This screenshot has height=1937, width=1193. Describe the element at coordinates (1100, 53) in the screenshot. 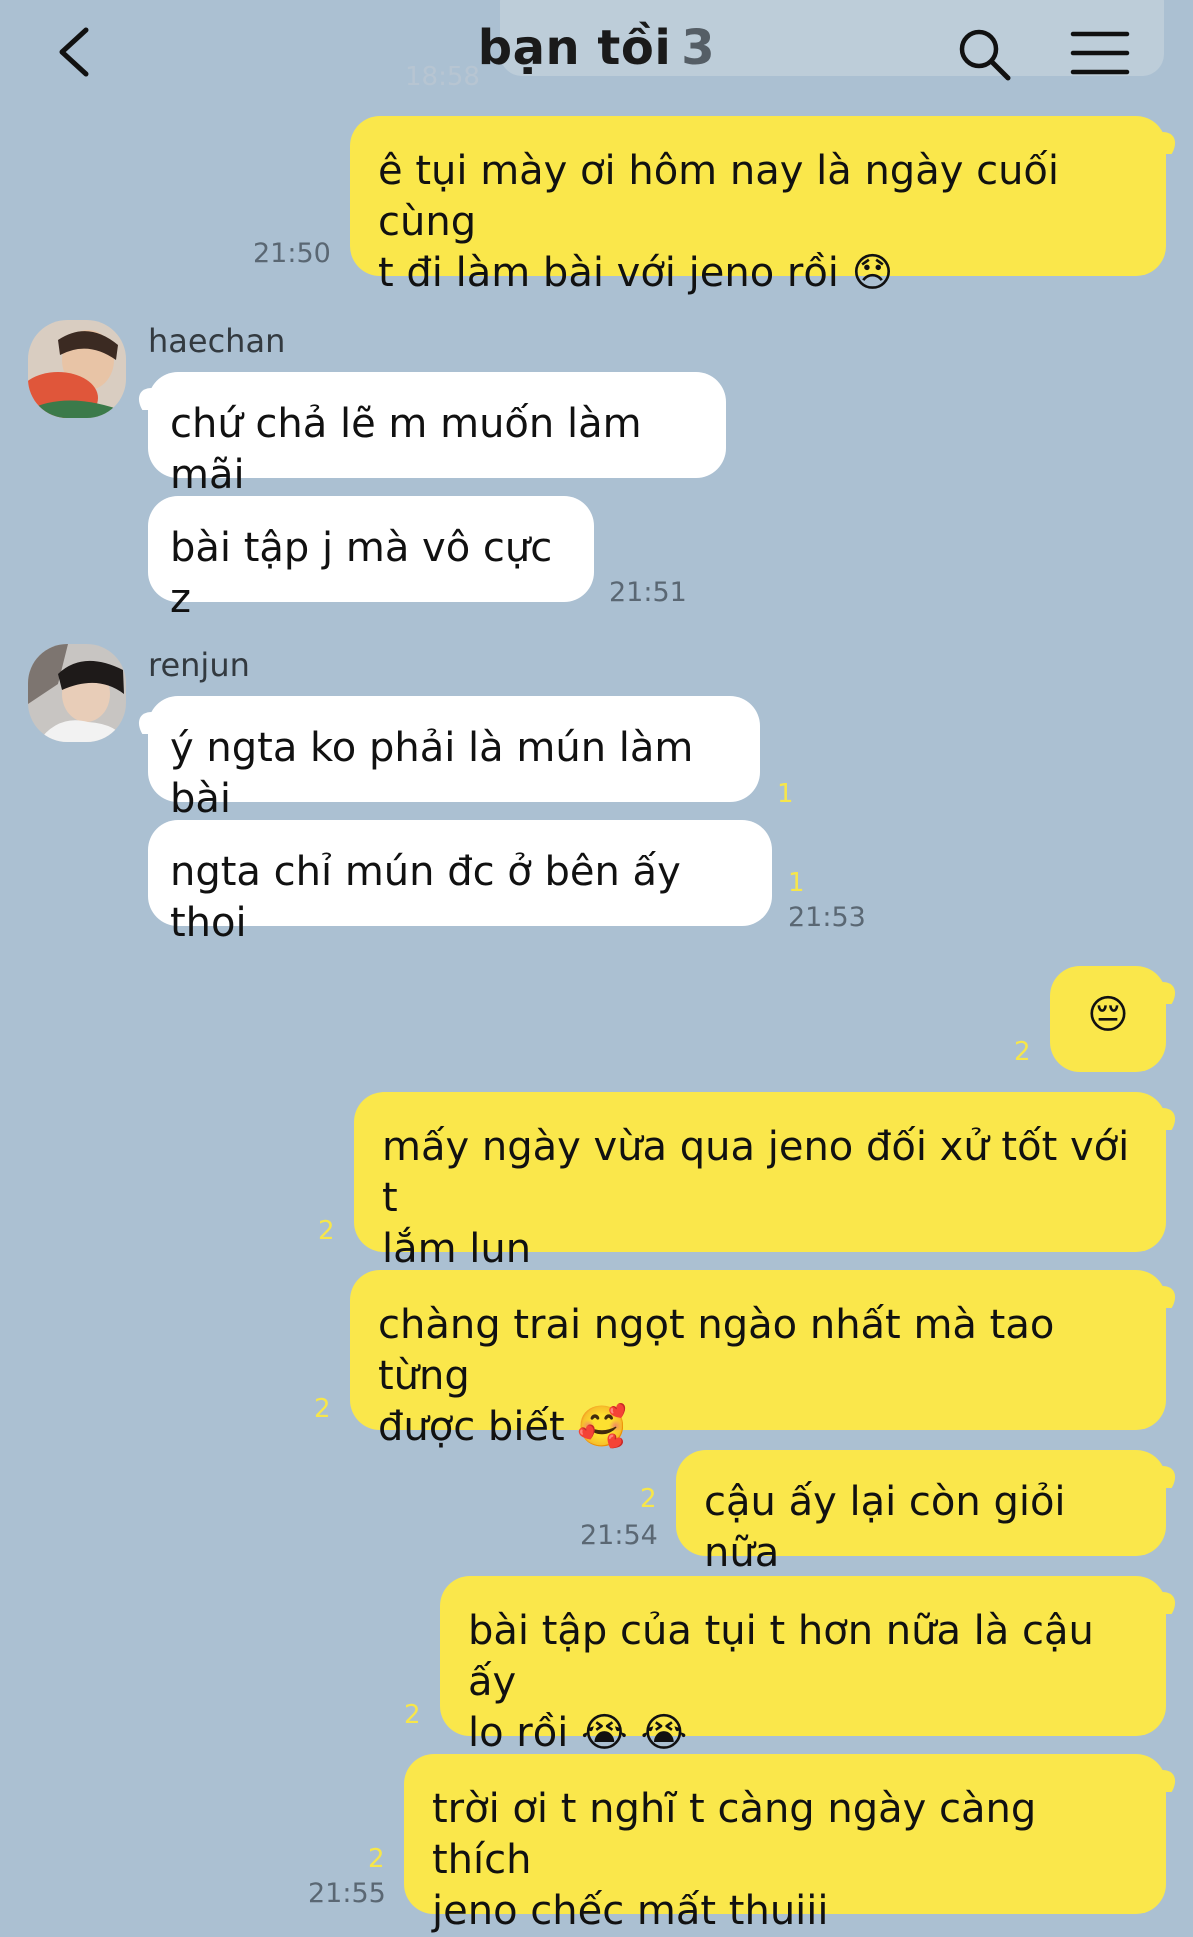

I see `menu-icon` at that location.